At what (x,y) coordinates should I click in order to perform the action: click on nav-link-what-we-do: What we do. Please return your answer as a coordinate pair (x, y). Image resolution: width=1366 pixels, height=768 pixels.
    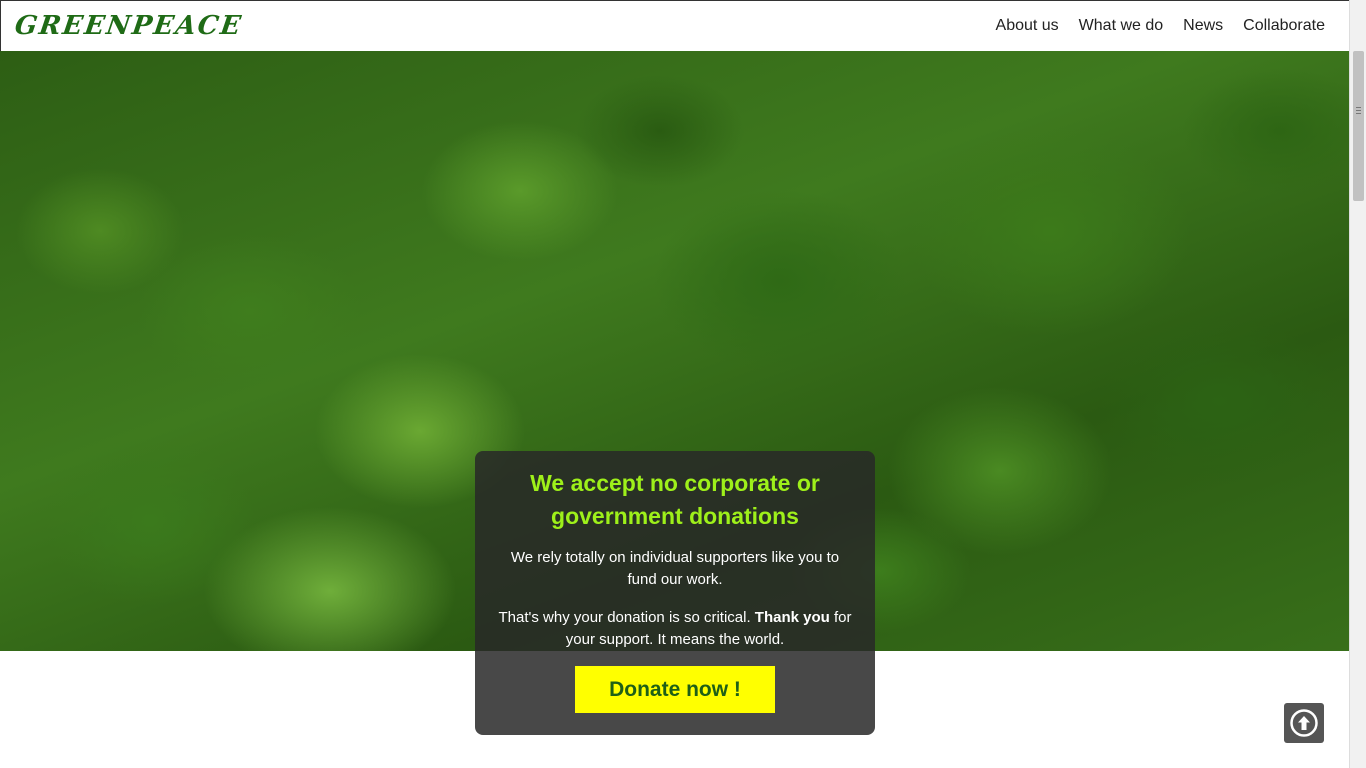
    Looking at the image, I should click on (1121, 26).